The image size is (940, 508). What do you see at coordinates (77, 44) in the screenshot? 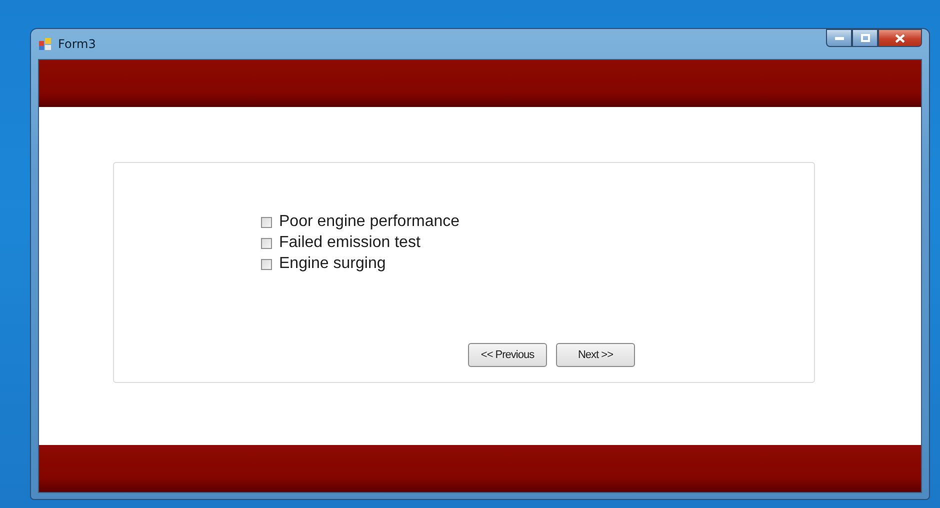
I see `window-title: Form3` at bounding box center [77, 44].